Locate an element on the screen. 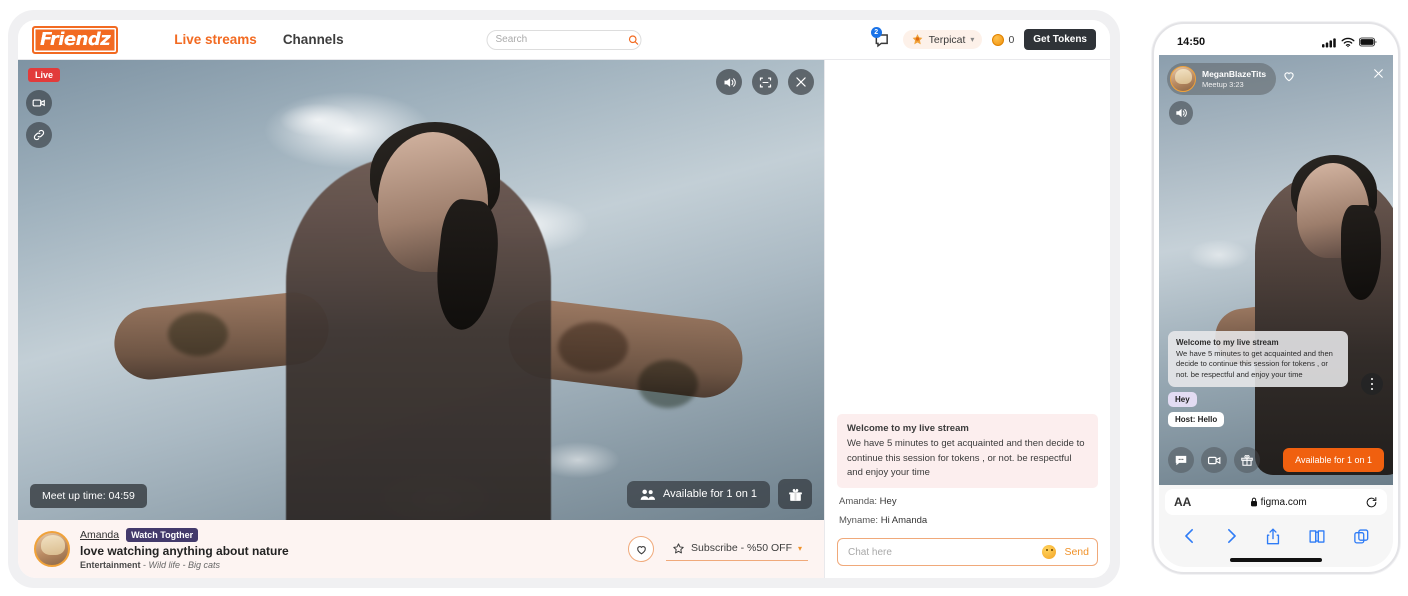  video-bottom-actions: Available for 1 on 1 is located at coordinates (719, 494).